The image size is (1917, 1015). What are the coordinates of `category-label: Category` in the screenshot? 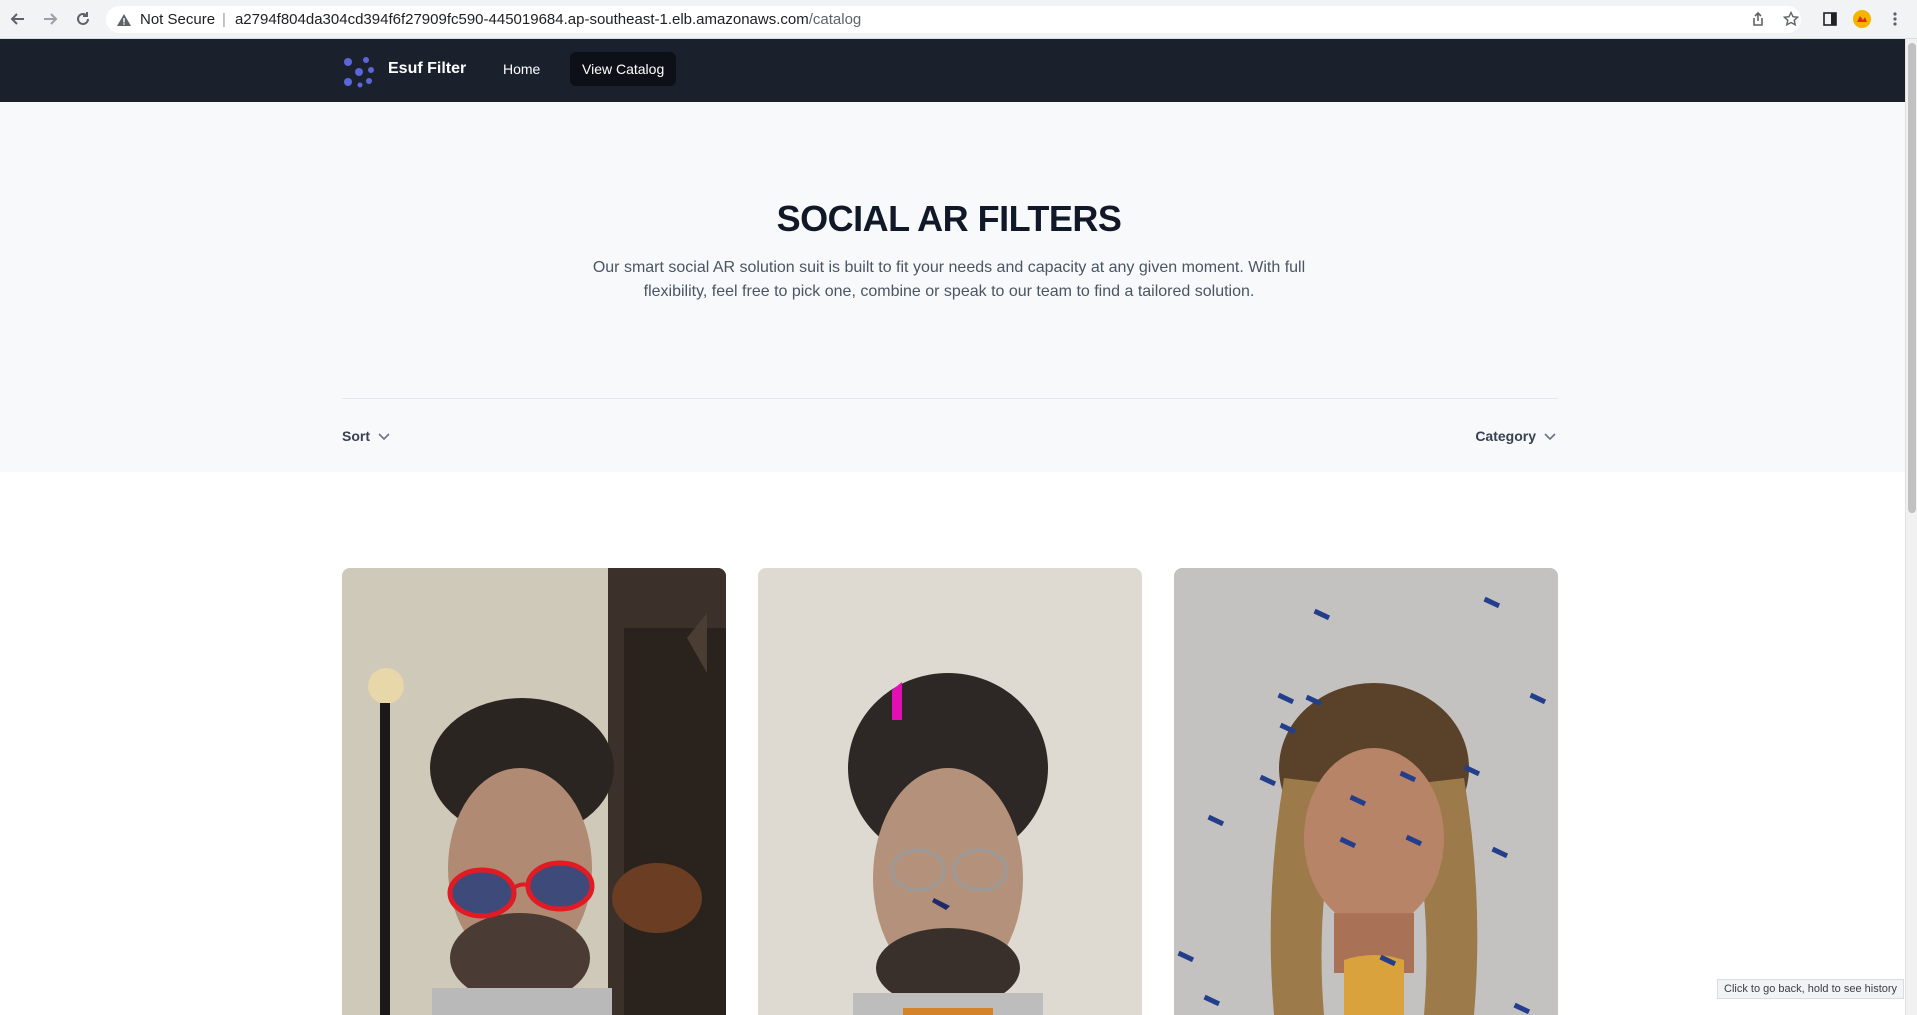 It's located at (1505, 436).